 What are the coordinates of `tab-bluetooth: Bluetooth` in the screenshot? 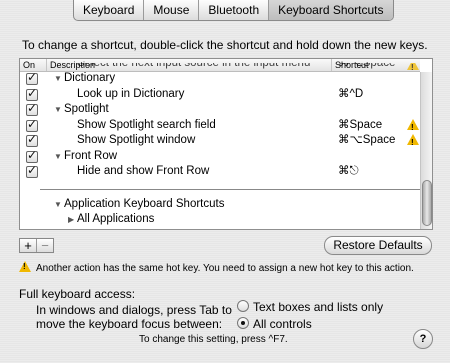 It's located at (234, 10).